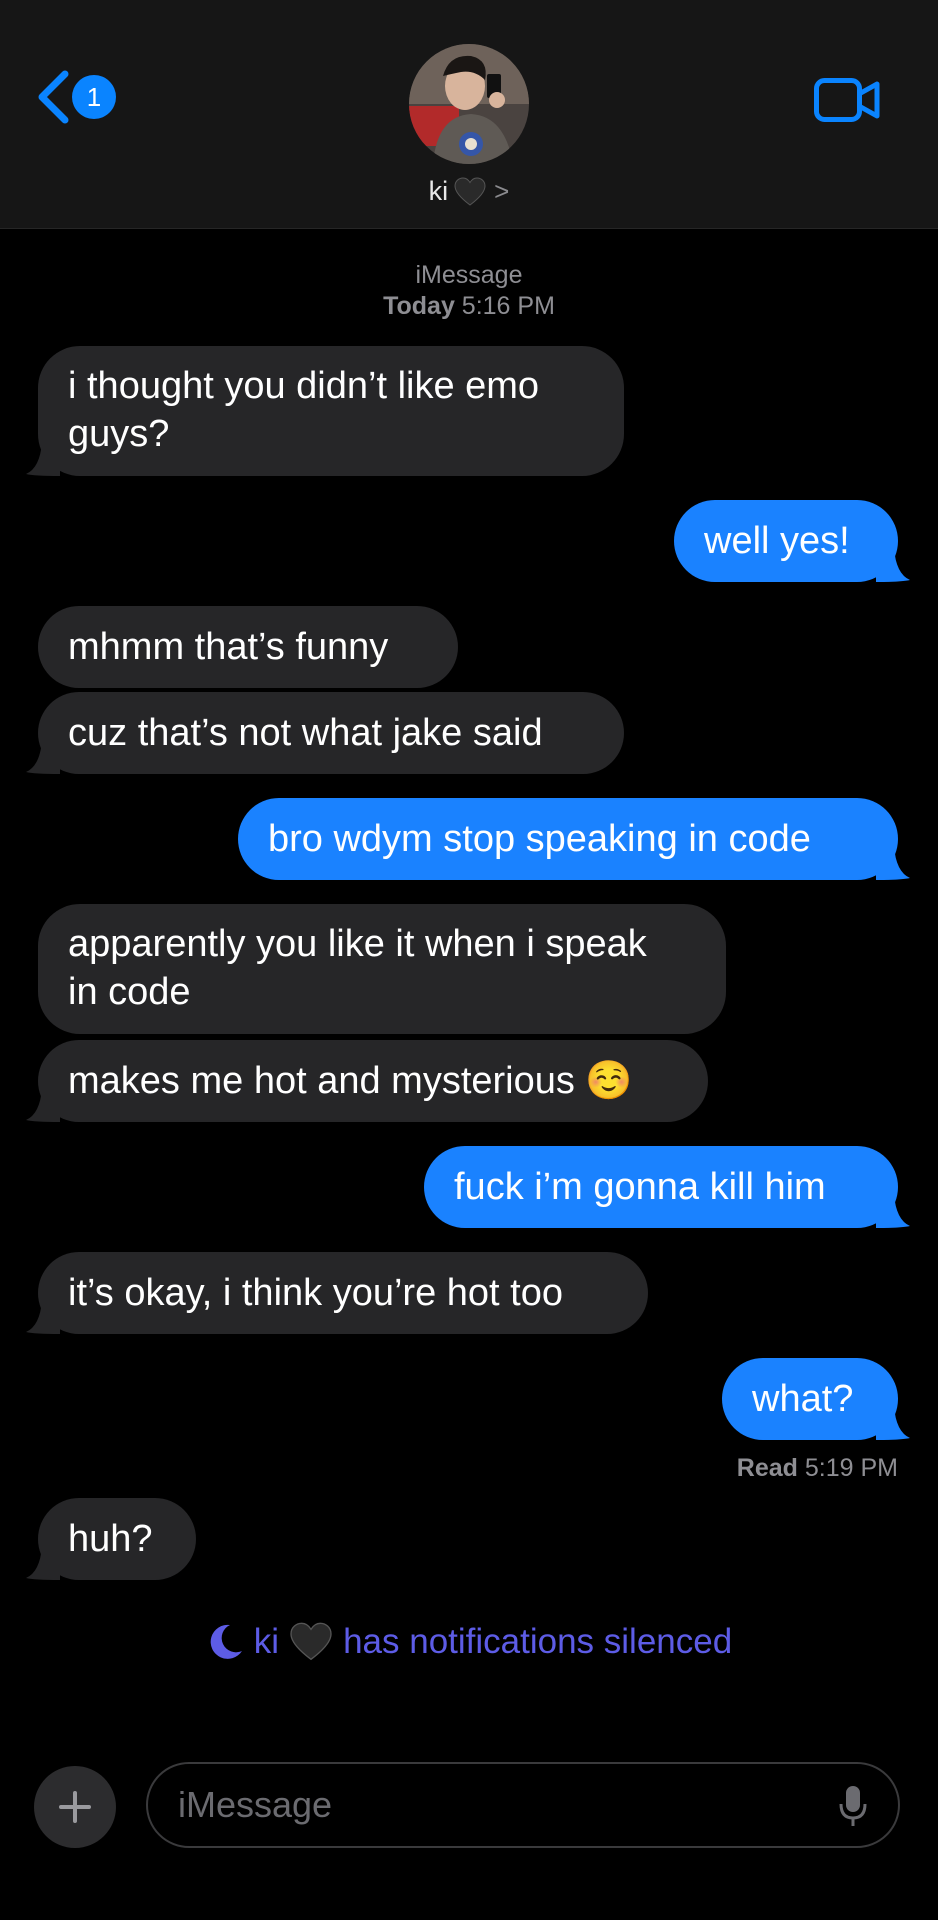  I want to click on facetime-video-button, so click(847, 102).